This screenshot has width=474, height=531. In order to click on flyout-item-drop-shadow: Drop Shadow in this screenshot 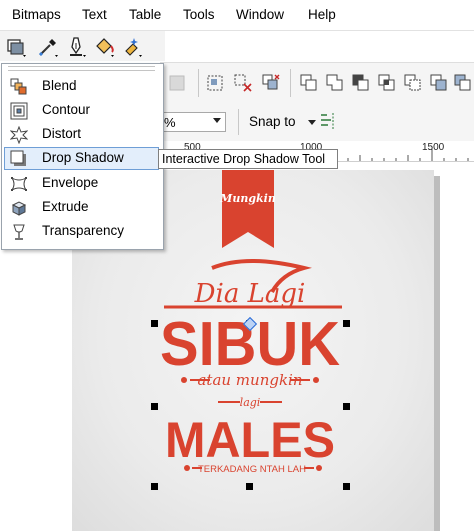, I will do `click(81, 158)`.